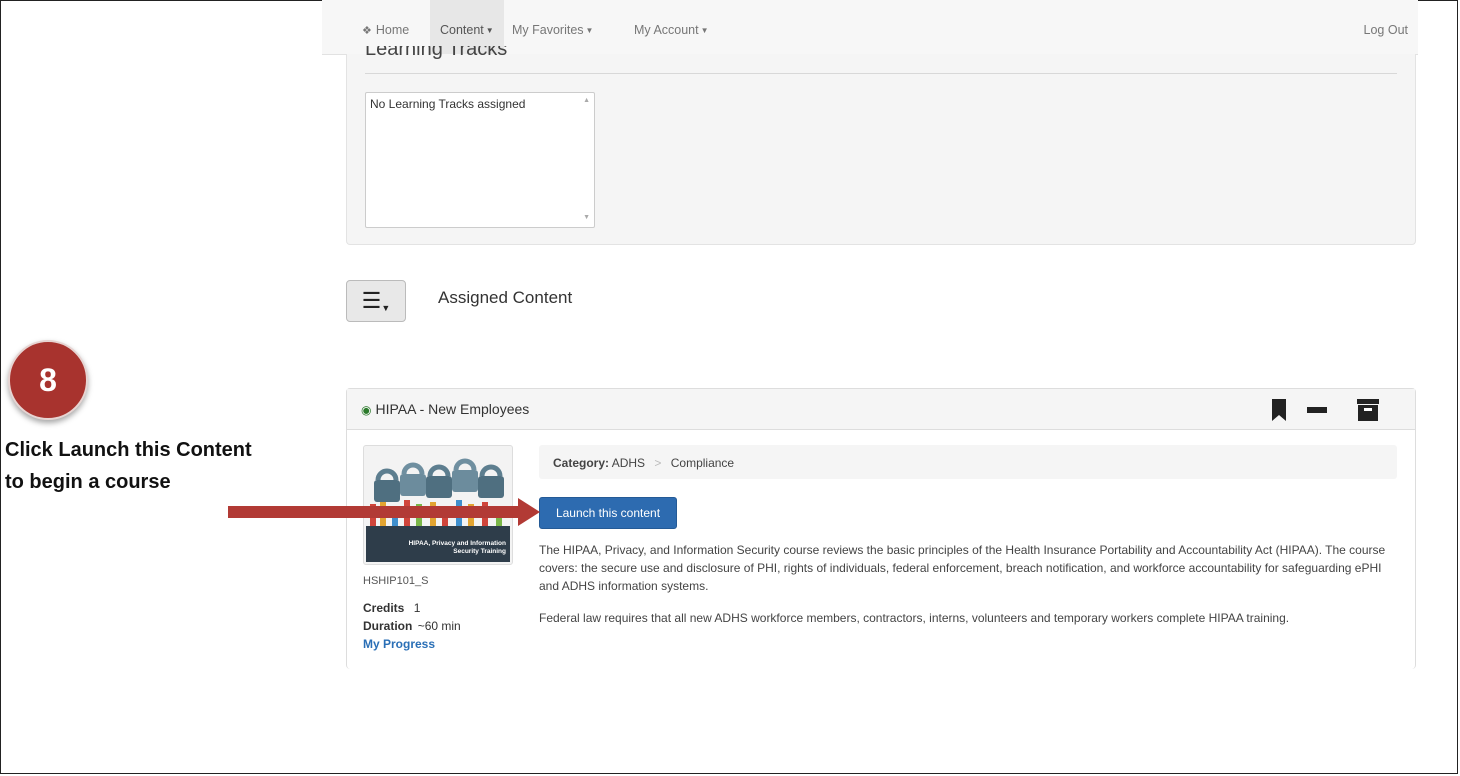  What do you see at coordinates (392, 608) in the screenshot?
I see `credits-row: Credits 1` at bounding box center [392, 608].